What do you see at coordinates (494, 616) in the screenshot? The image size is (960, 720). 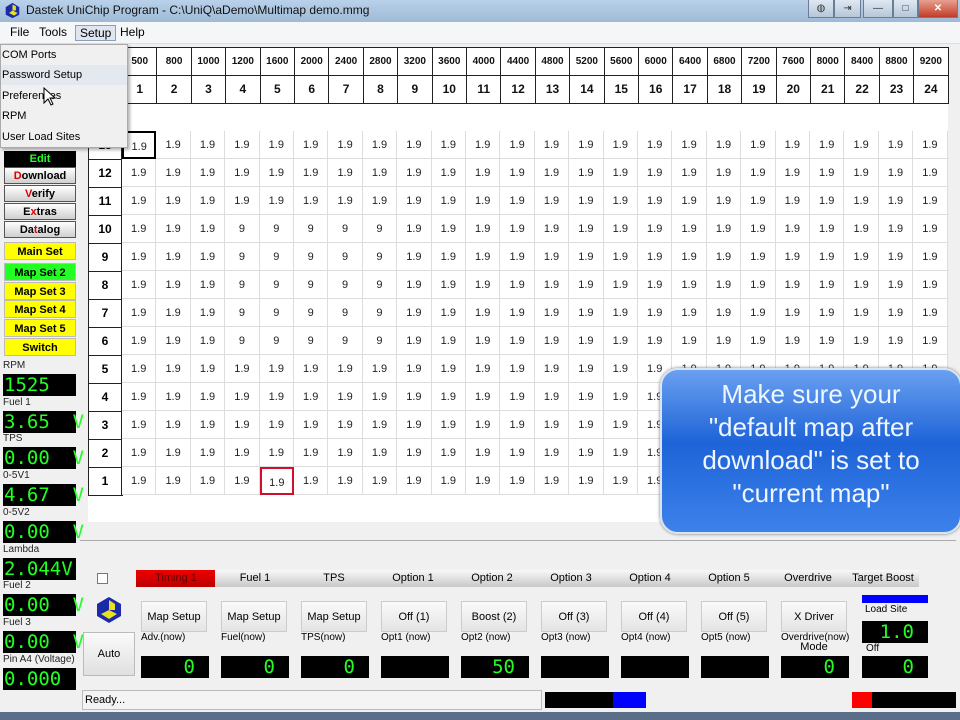 I see `map-setup-button: Boost (2)` at bounding box center [494, 616].